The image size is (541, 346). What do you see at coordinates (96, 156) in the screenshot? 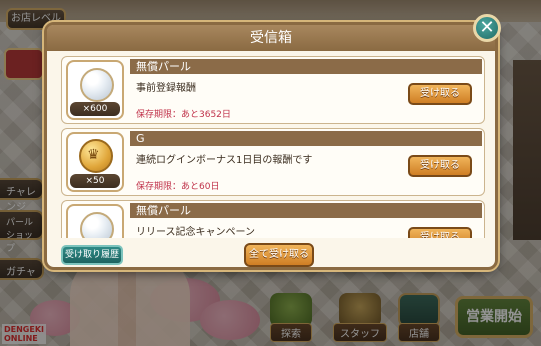
I see `gold-coin-icon: ♛` at bounding box center [96, 156].